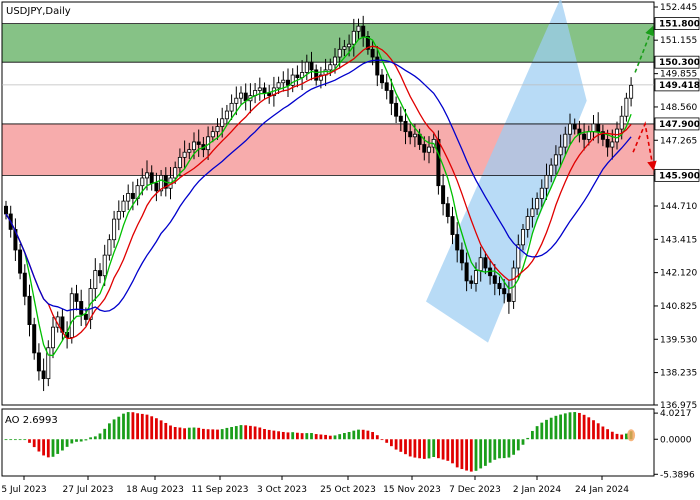 This screenshot has width=700, height=500. Describe the element at coordinates (677, 475) in the screenshot. I see `ao-y-tick-label: -5.3896` at that location.